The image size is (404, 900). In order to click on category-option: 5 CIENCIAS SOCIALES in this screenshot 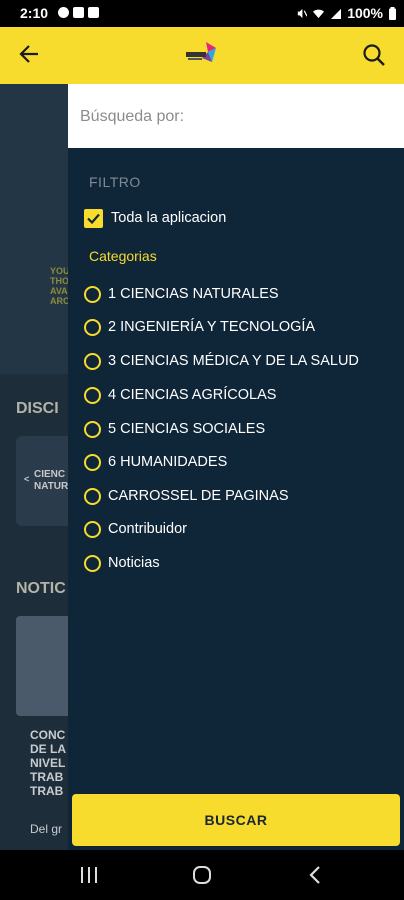, I will do `click(174, 429)`.